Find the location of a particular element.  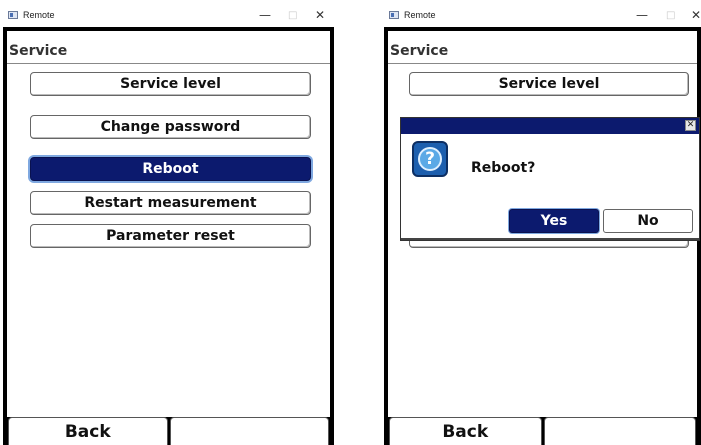

dialog-message: Reboot? is located at coordinates (503, 168).